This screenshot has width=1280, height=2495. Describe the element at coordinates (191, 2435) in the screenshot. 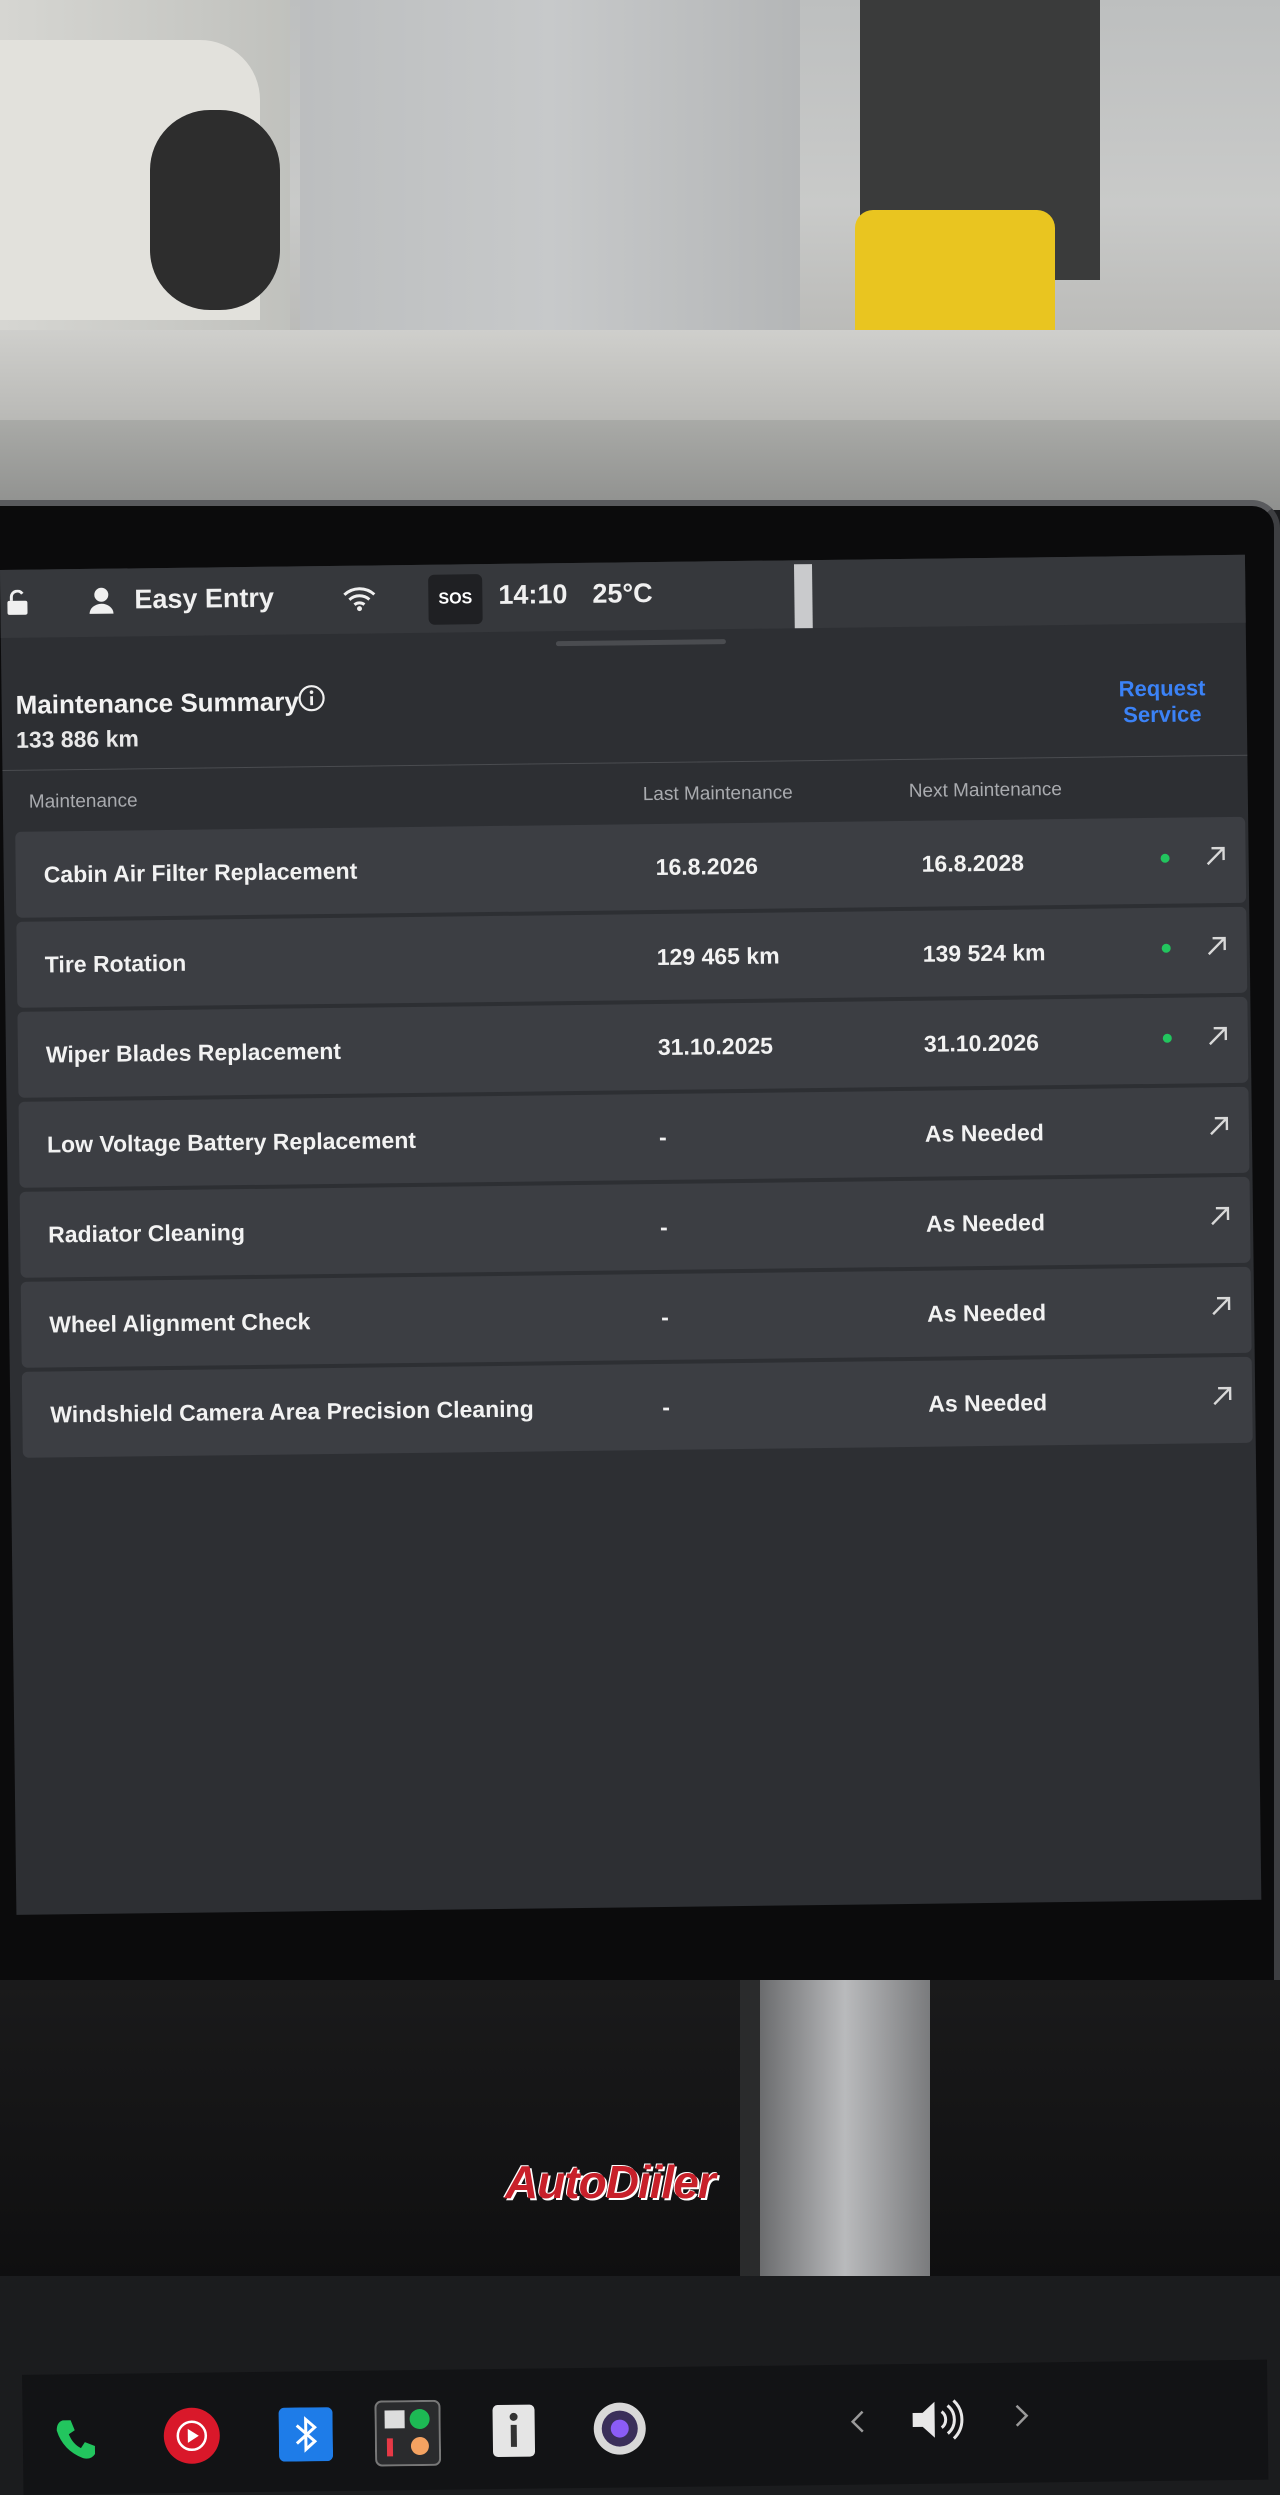

I see `media-player-icon` at that location.